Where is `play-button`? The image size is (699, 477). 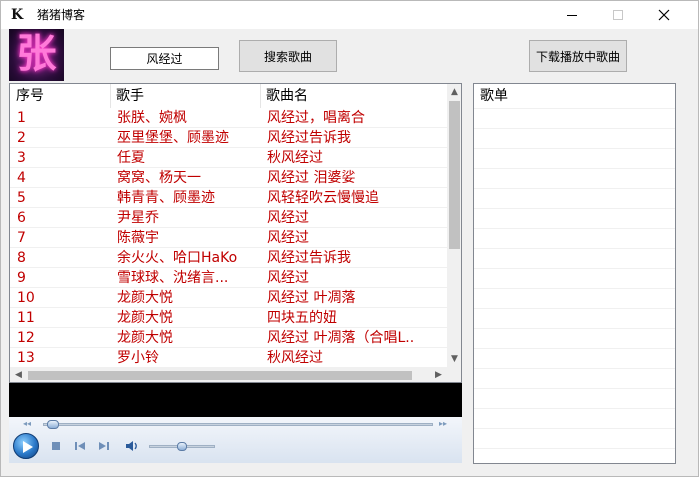
play-button is located at coordinates (26, 446).